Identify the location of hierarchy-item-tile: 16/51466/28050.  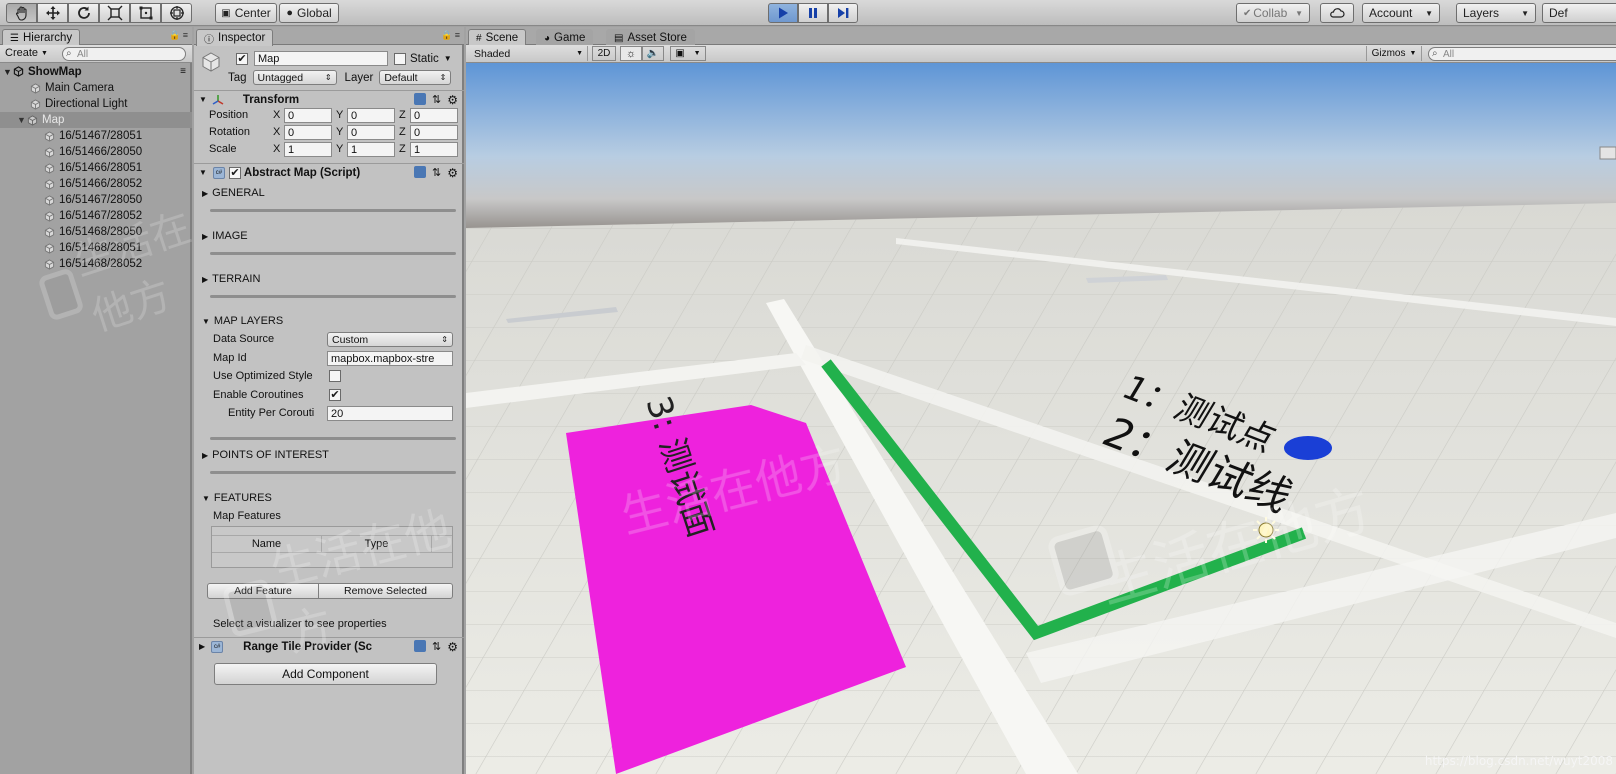
(96, 152).